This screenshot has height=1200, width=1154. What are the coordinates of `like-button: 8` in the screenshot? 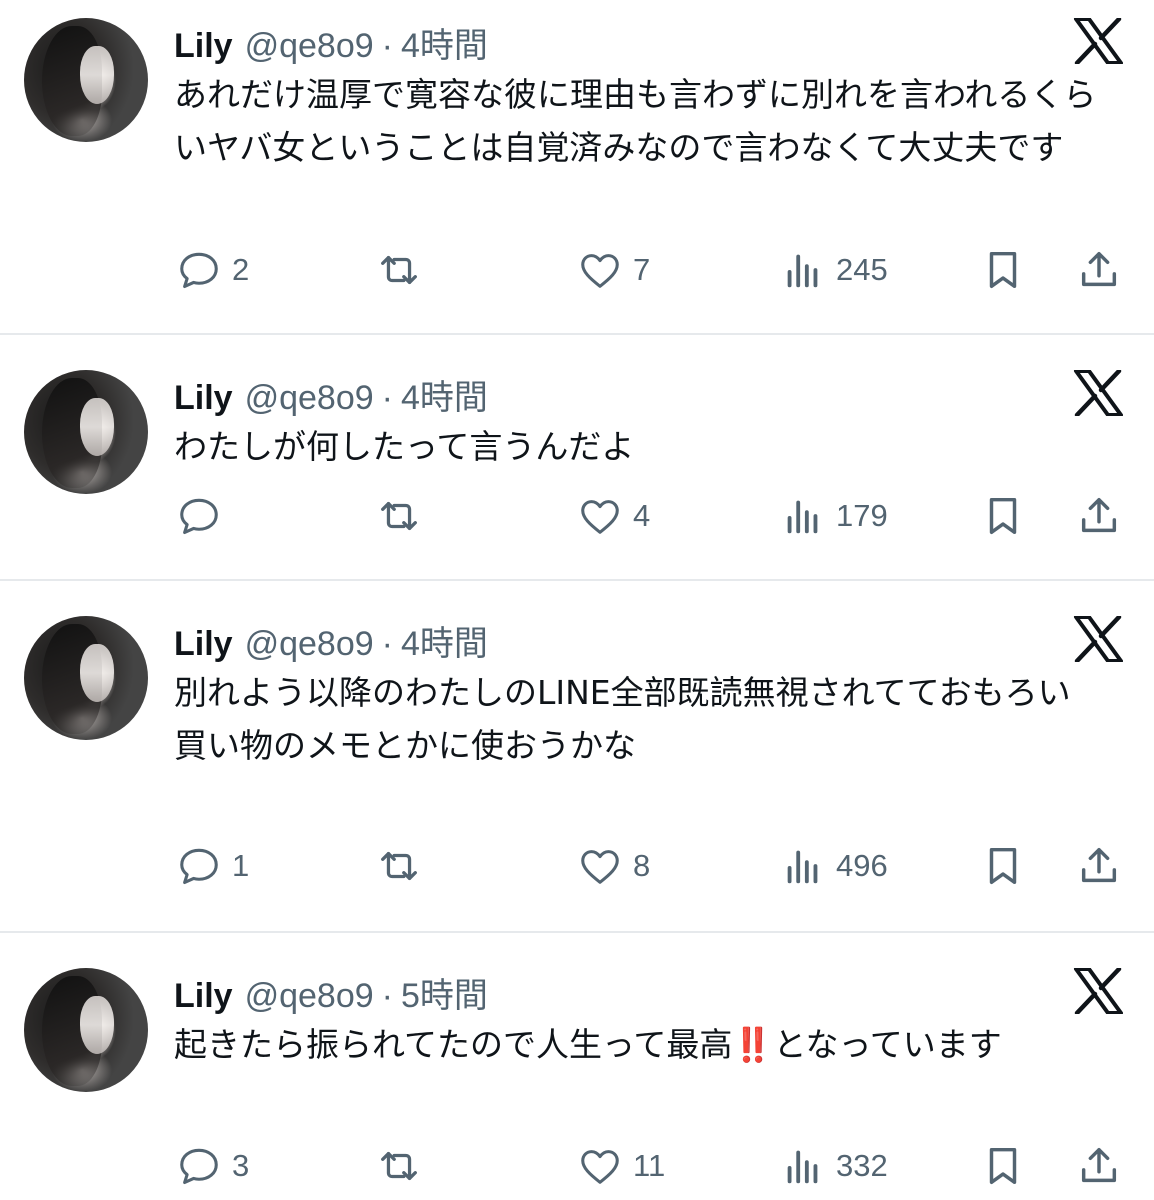 It's located at (613, 866).